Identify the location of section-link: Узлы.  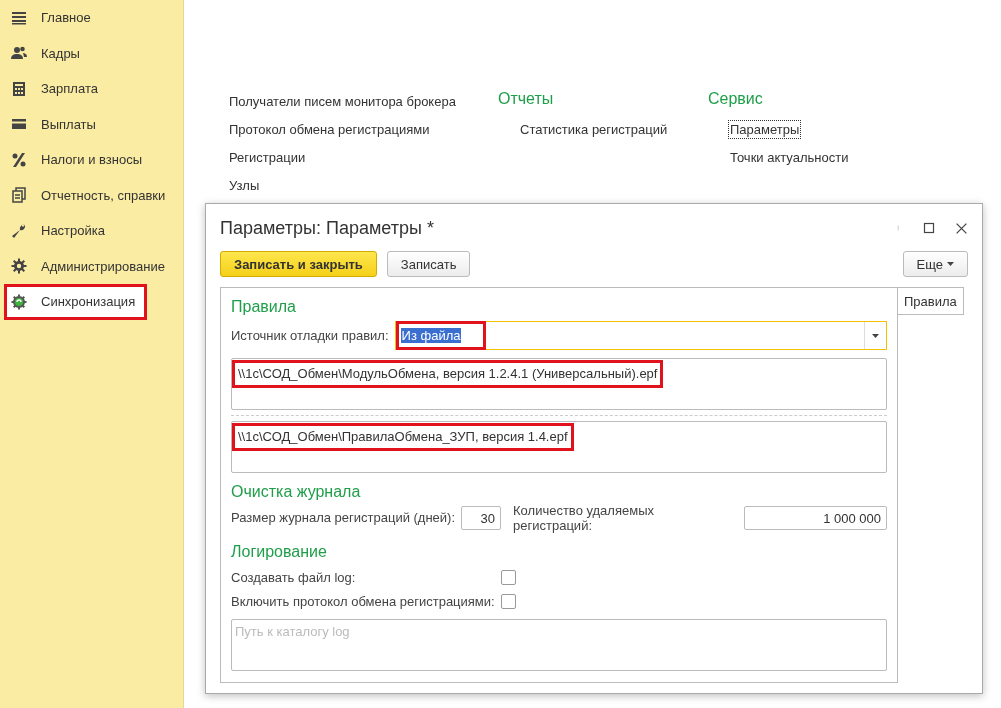
(244, 185).